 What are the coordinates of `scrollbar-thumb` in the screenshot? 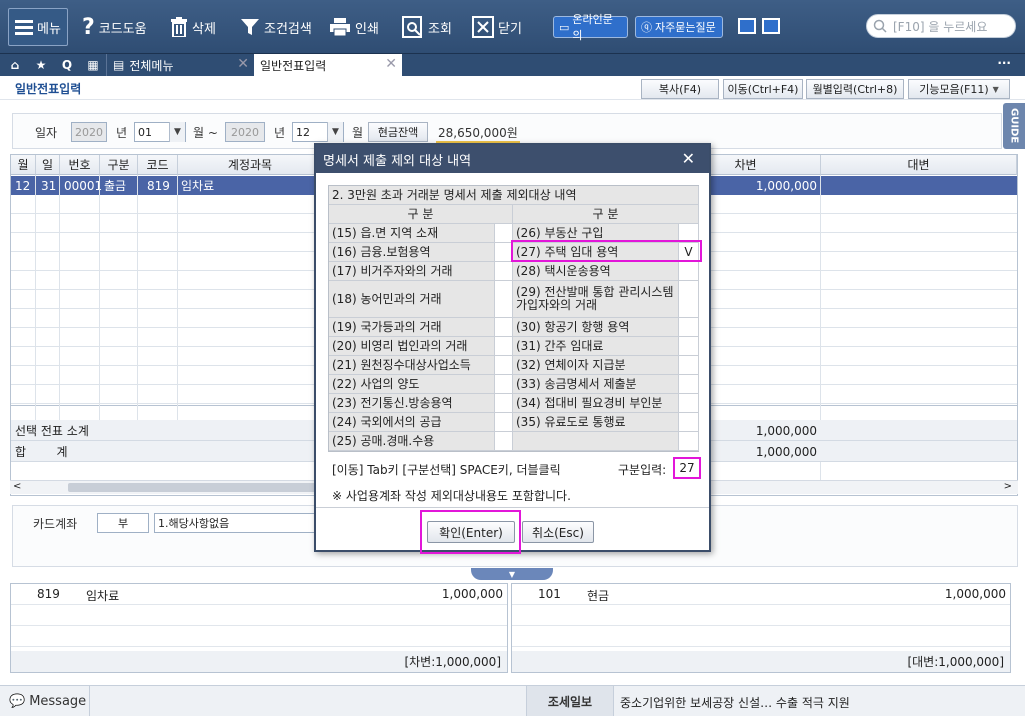 It's located at (193, 487).